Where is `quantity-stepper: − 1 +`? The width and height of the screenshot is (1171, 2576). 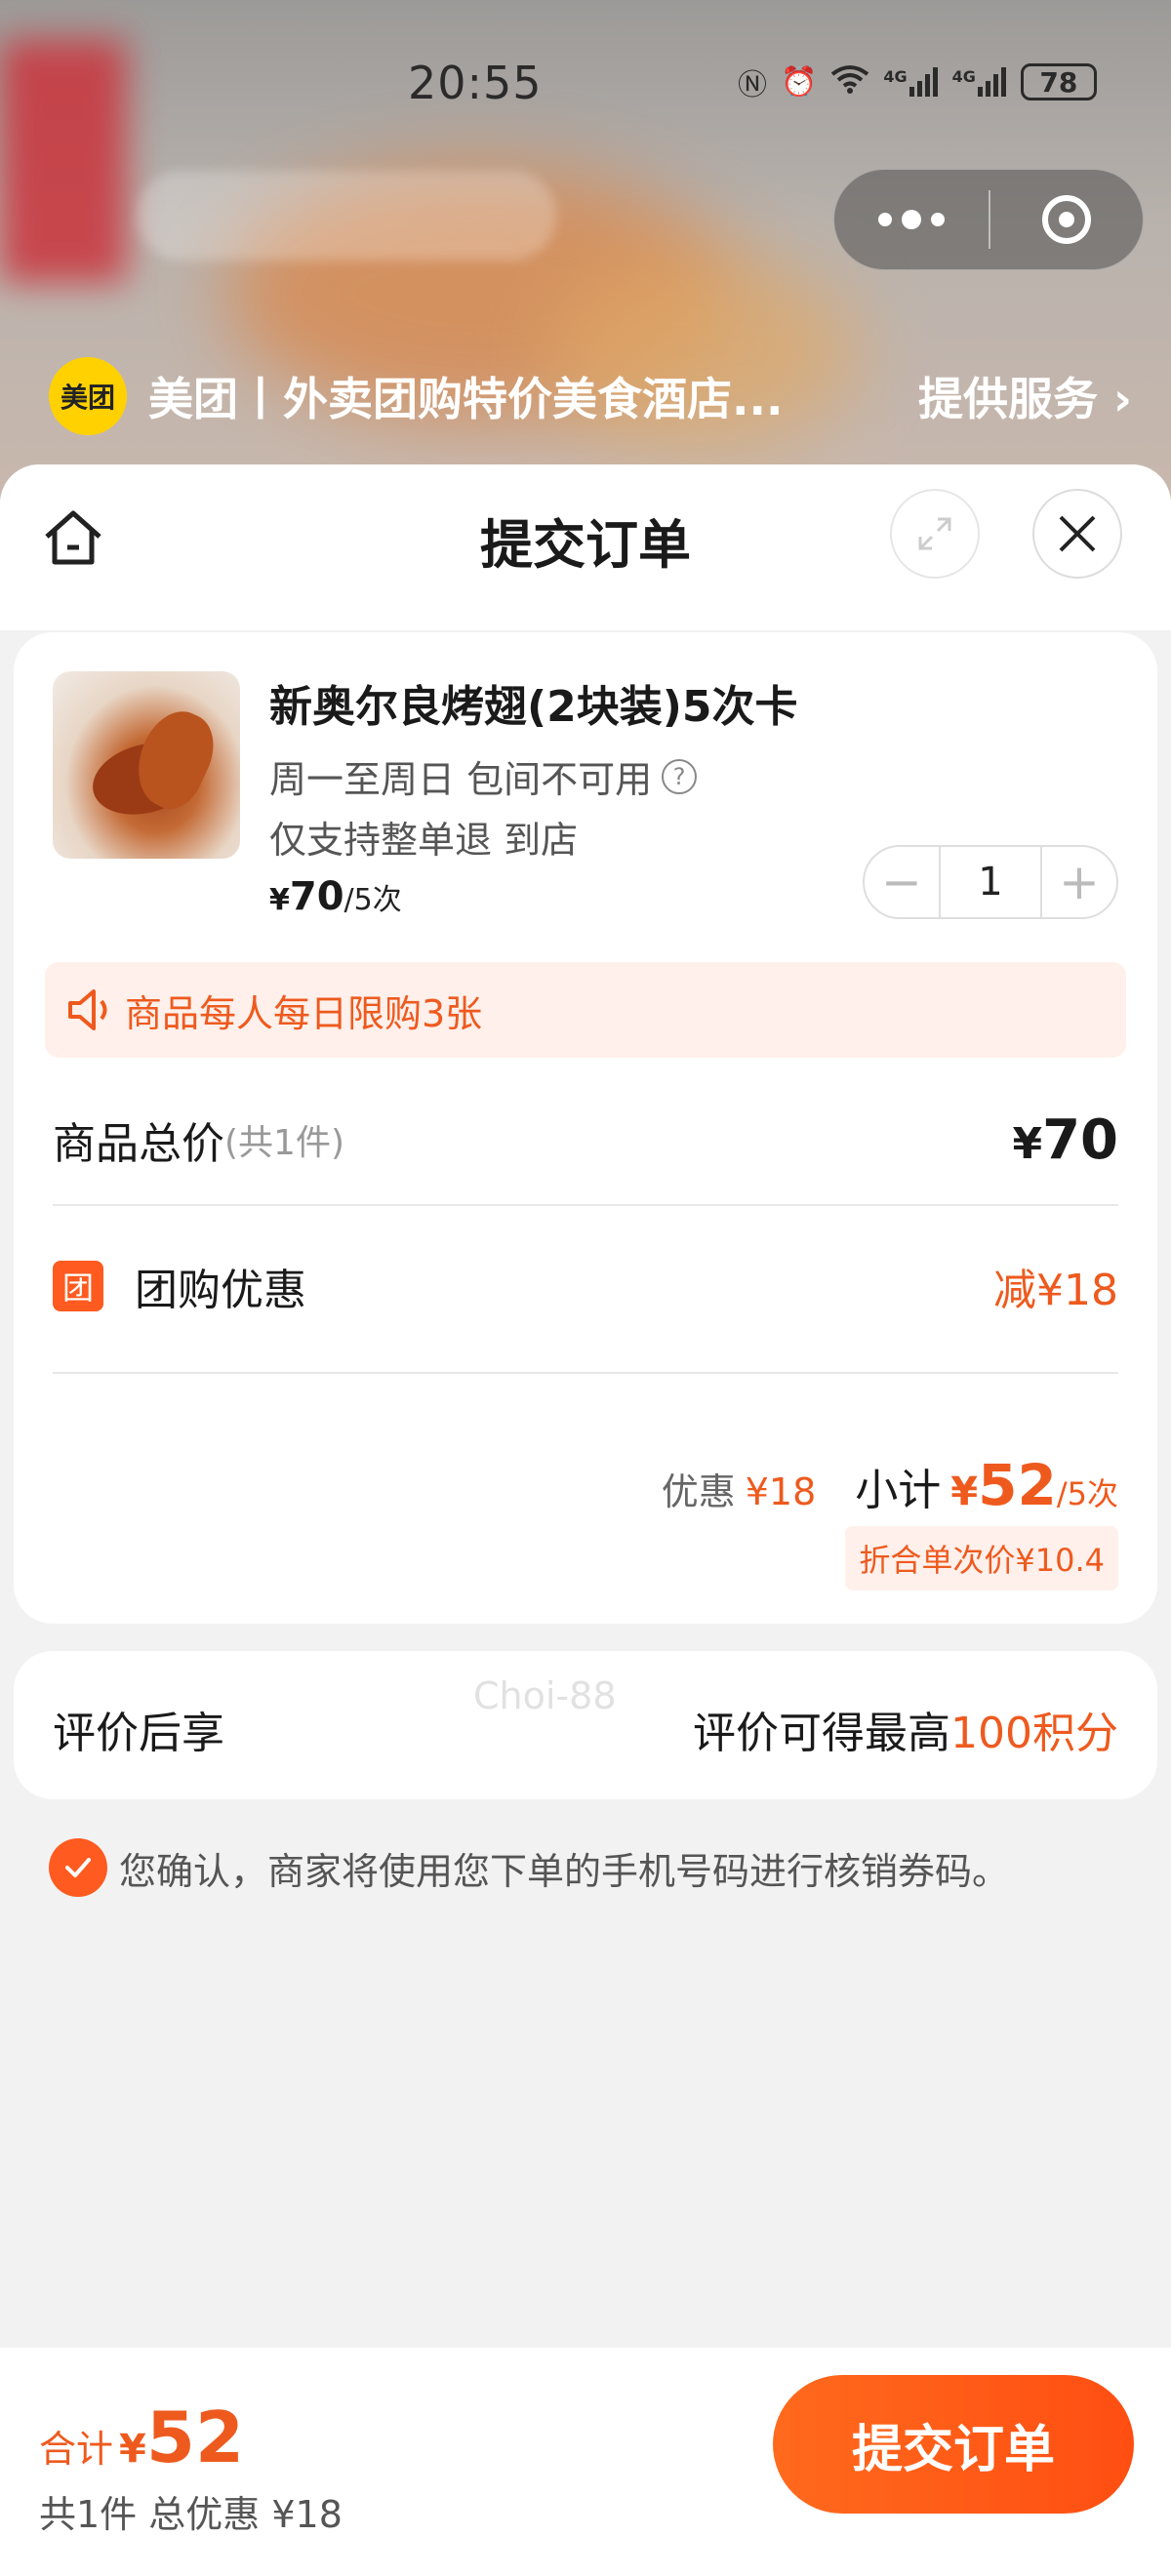 quantity-stepper: − 1 + is located at coordinates (990, 882).